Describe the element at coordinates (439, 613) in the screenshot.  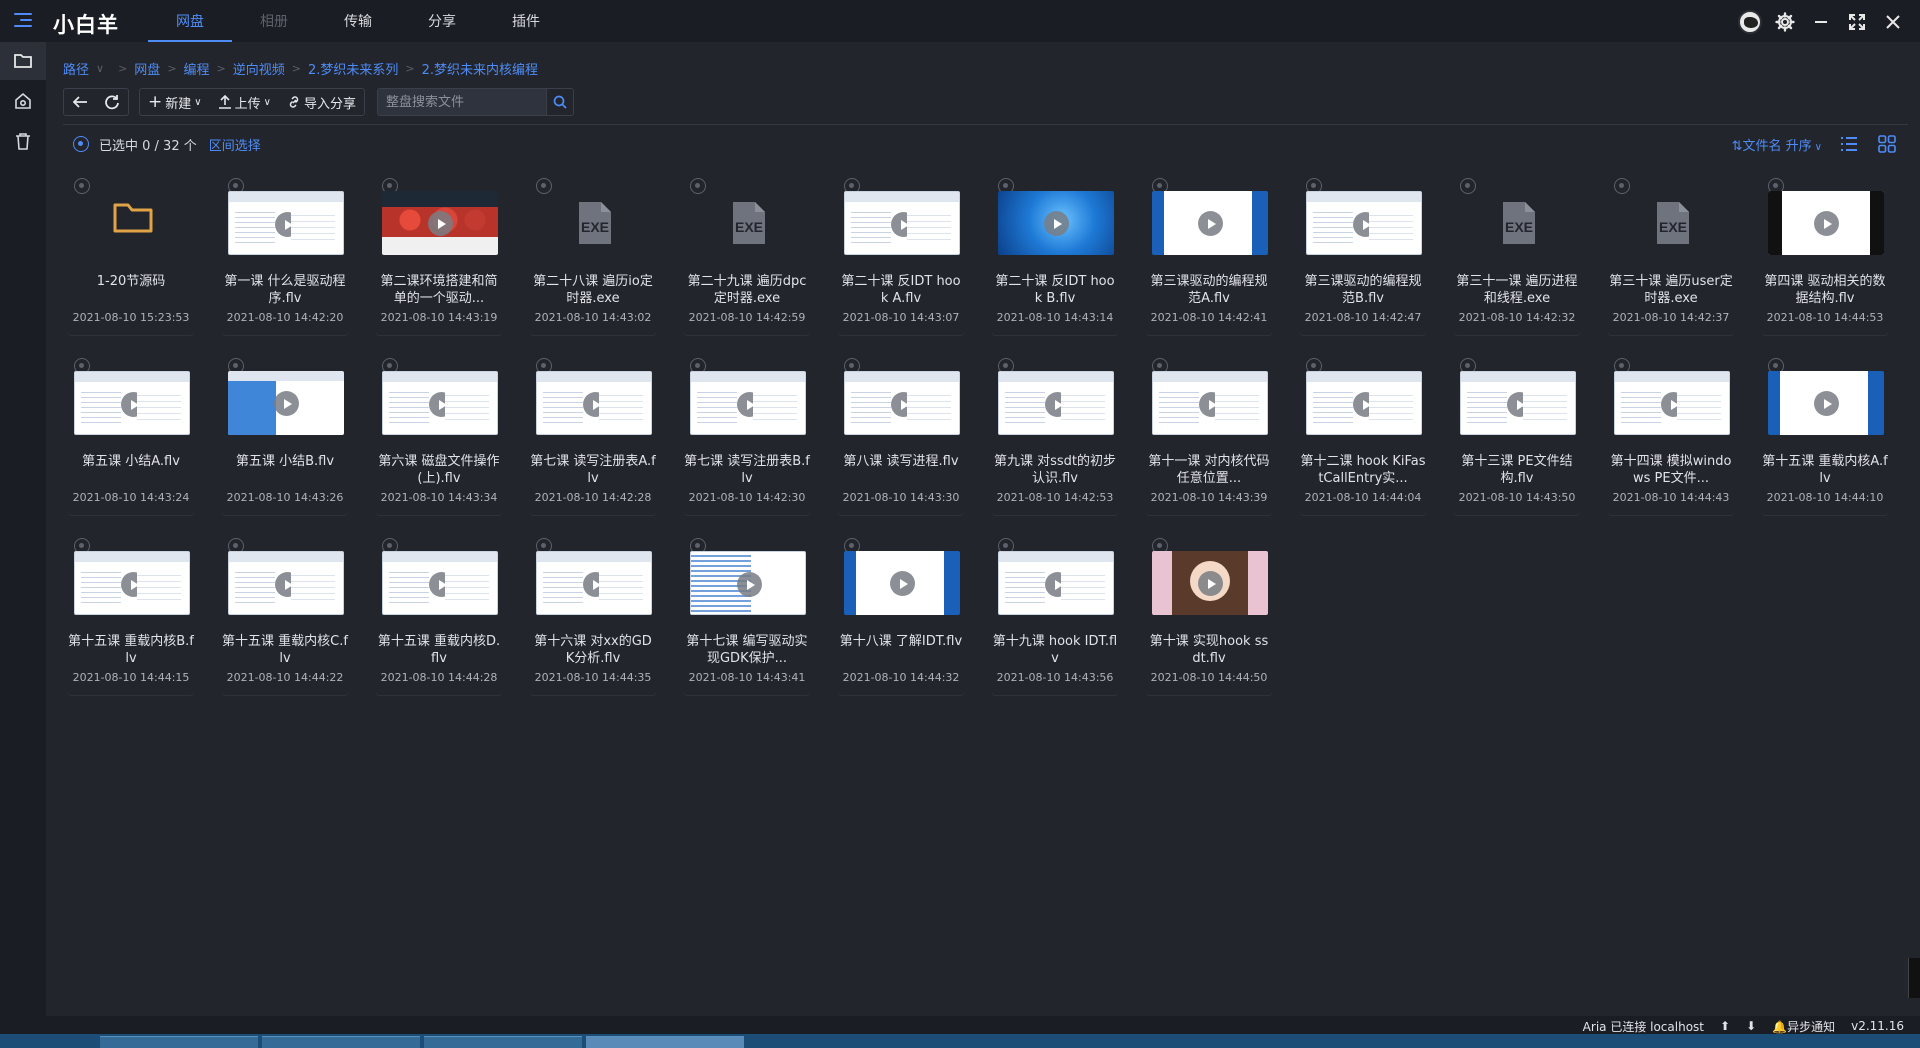
I see `file-card: 第十五课 重载内核D.flv 2021-08-10 14:44:28` at that location.